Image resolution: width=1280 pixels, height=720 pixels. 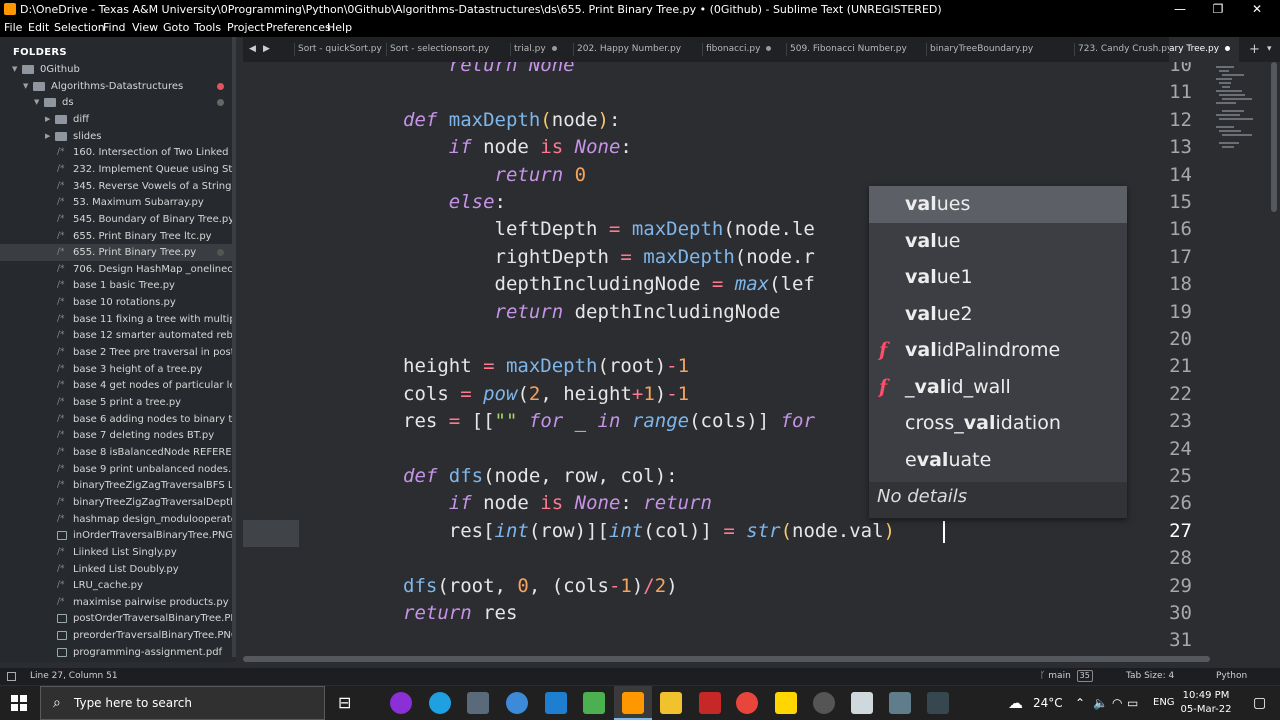 I want to click on sidebar-item: /* base 2 Tree pre traversal in post tra, so click(x=118, y=352).